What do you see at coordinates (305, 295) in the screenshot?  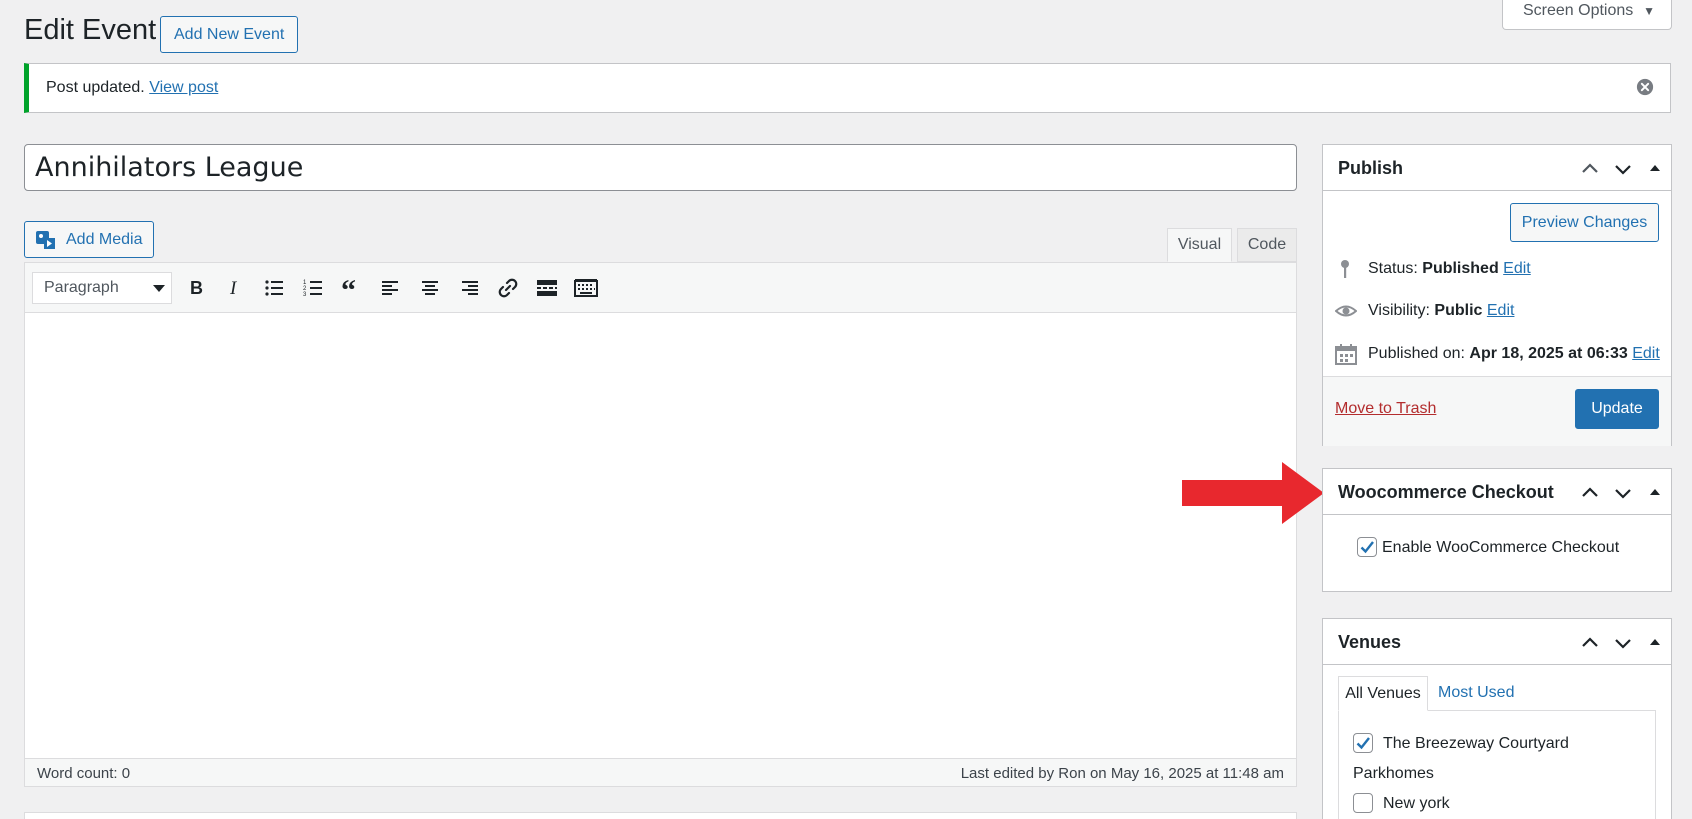 I see `svg-text: 3` at bounding box center [305, 295].